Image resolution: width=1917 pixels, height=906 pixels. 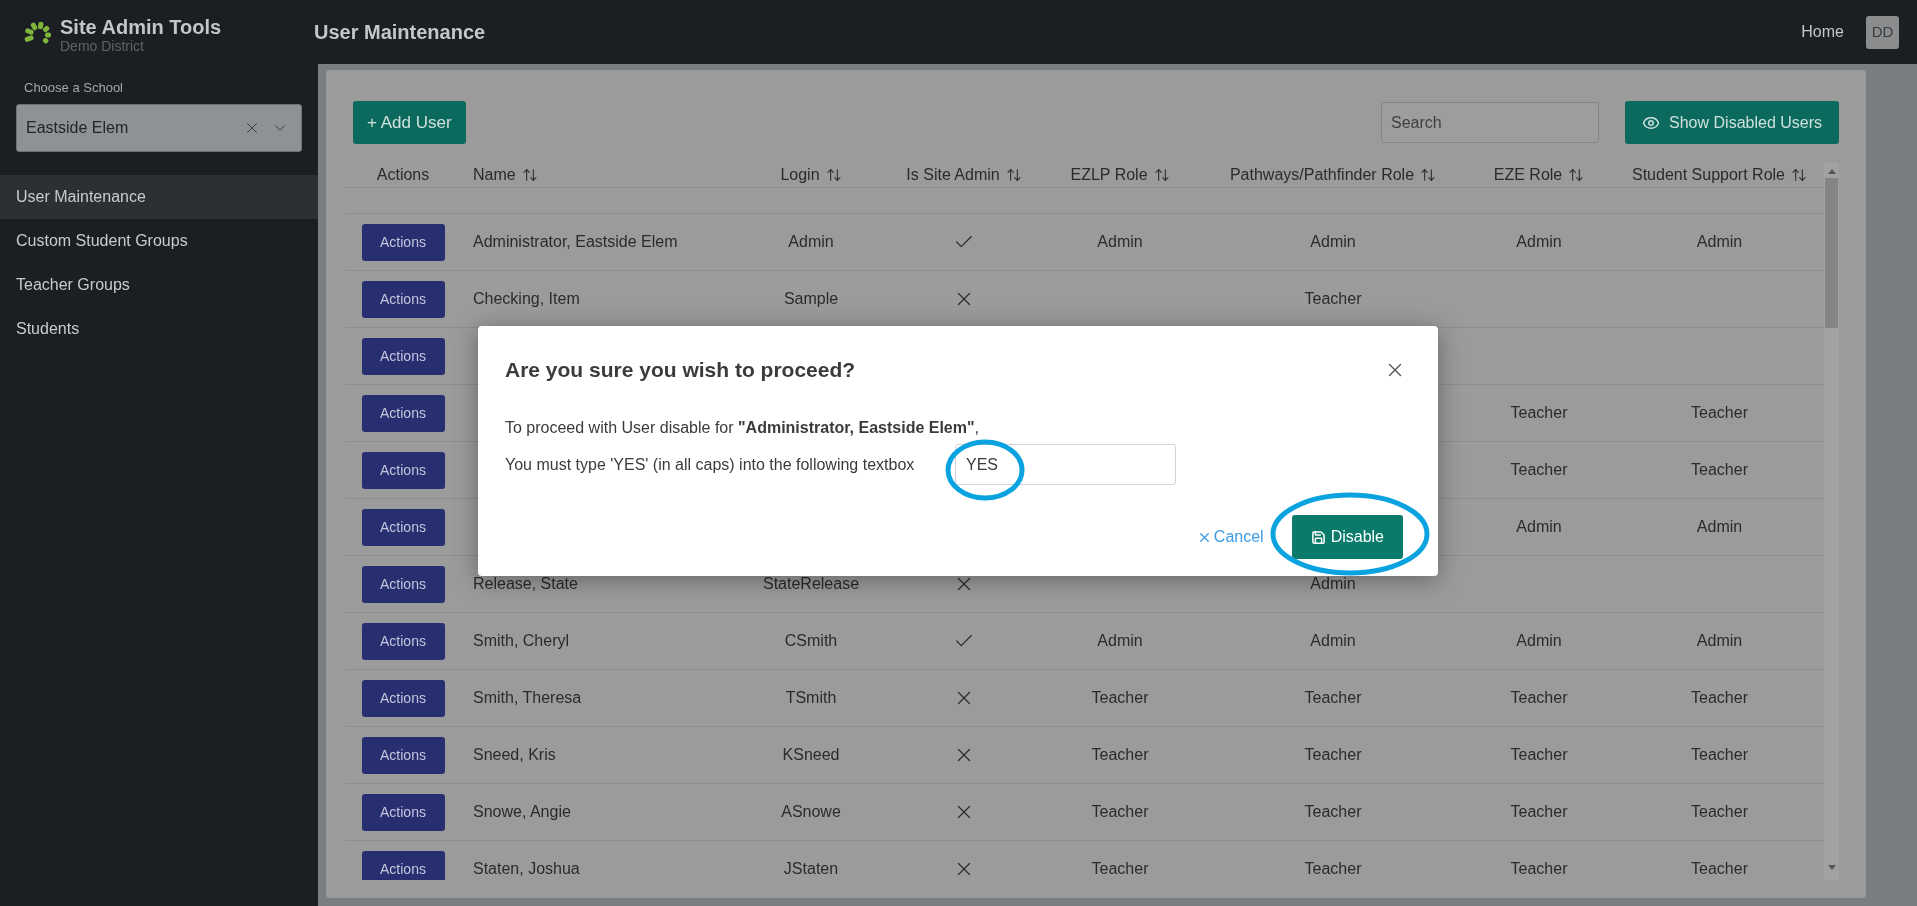 What do you see at coordinates (680, 370) in the screenshot?
I see `dialog-title: Are you sure you wish to proceed?` at bounding box center [680, 370].